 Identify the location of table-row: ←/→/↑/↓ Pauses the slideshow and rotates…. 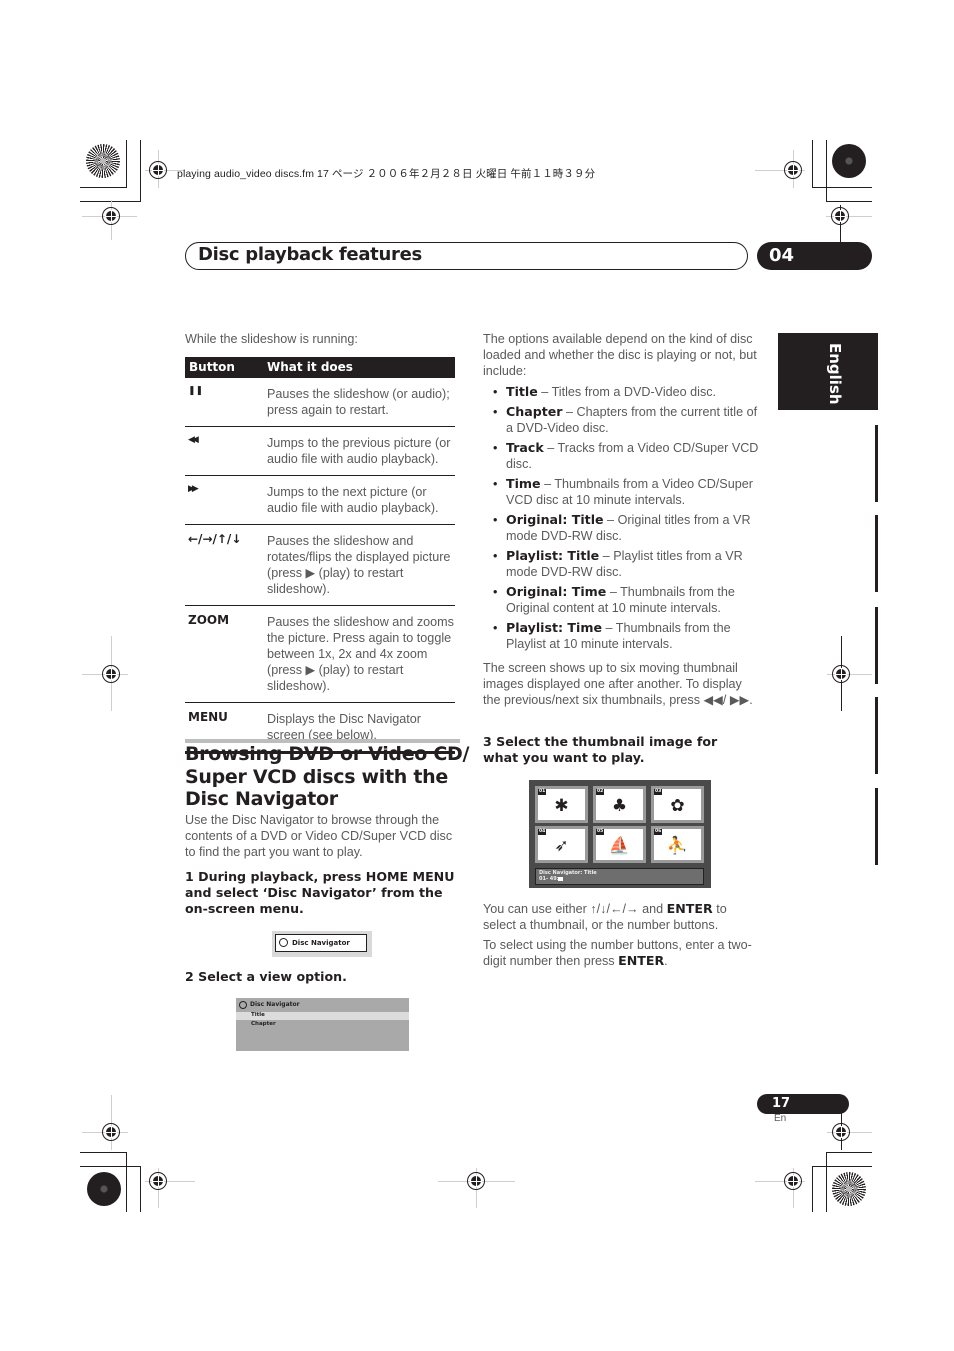
(320, 565).